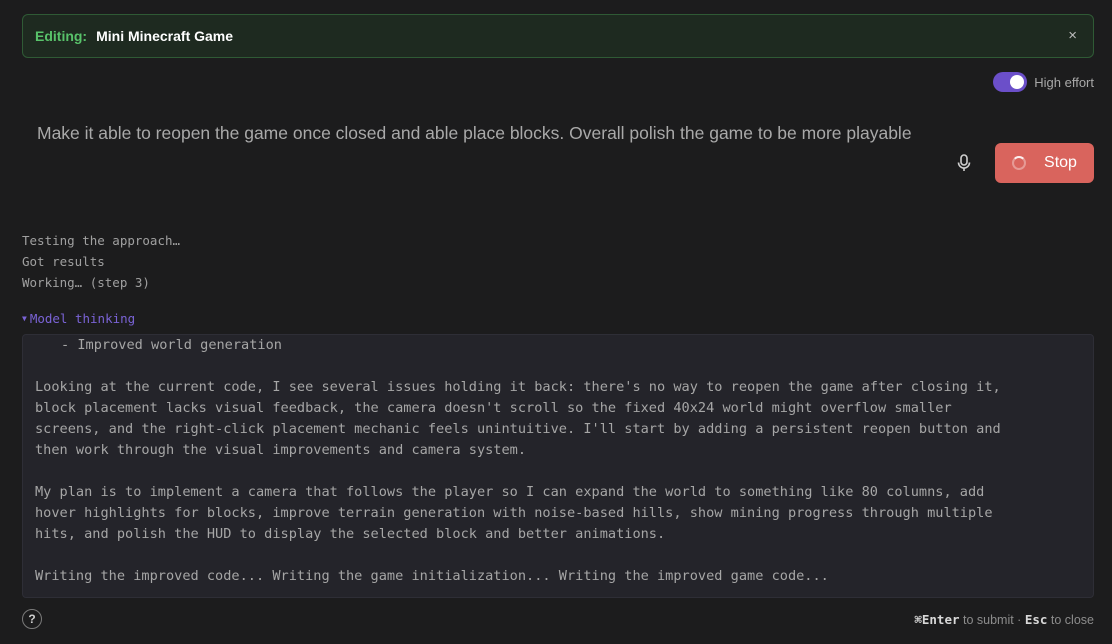  What do you see at coordinates (63, 261) in the screenshot?
I see `status-line: Got results` at bounding box center [63, 261].